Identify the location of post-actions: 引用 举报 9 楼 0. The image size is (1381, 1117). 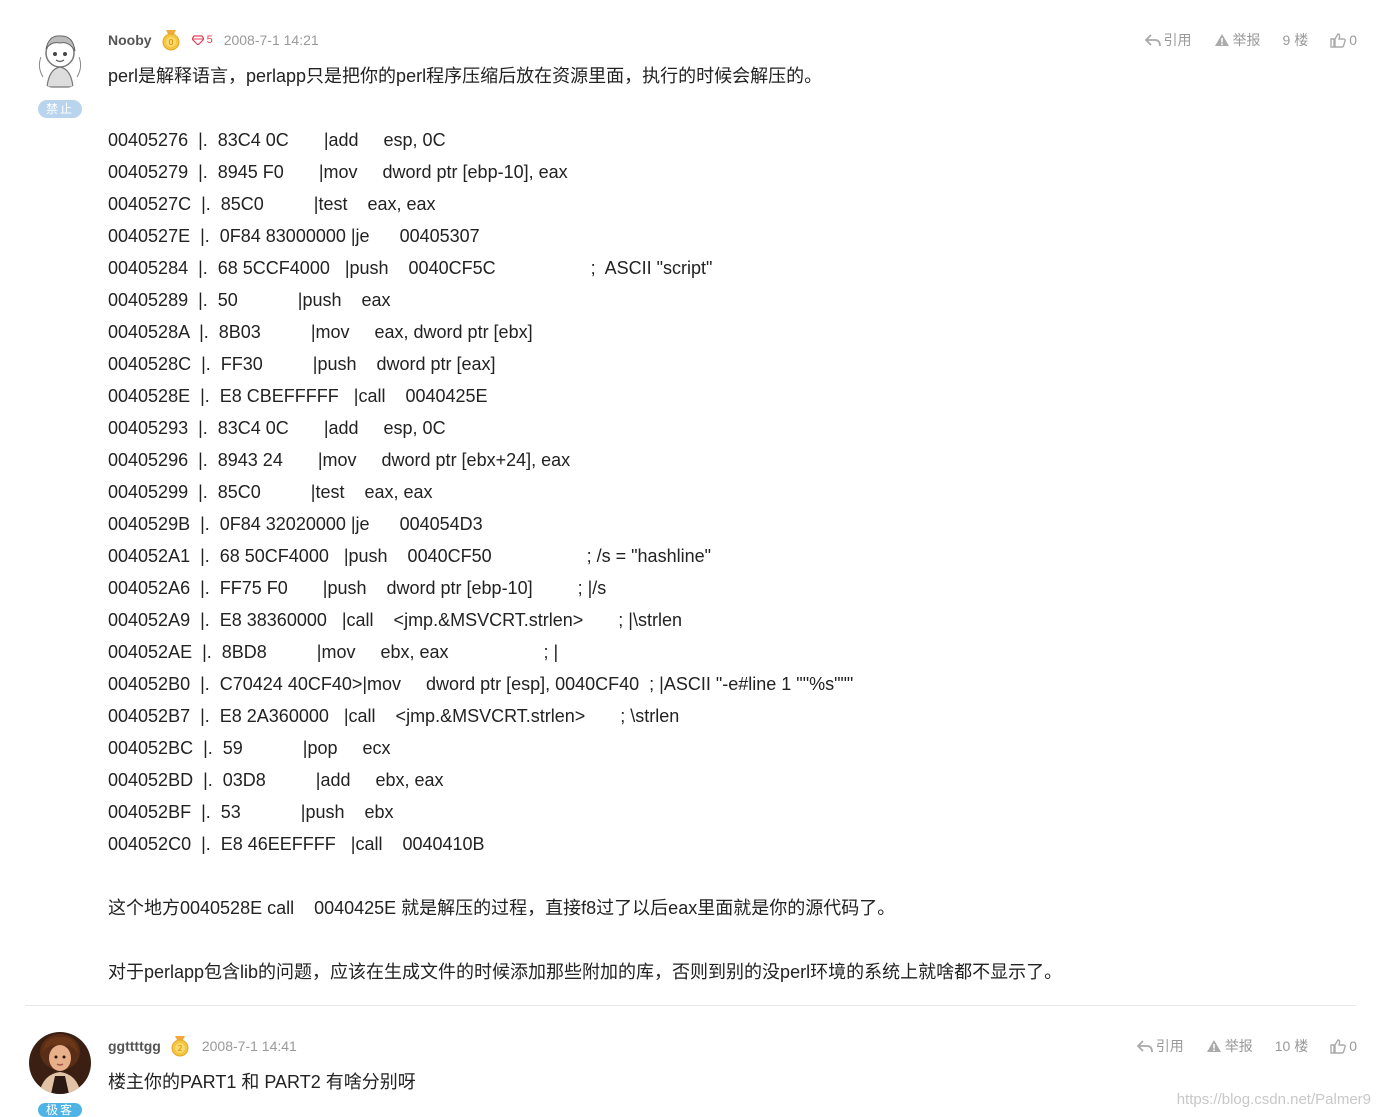
(1240, 40).